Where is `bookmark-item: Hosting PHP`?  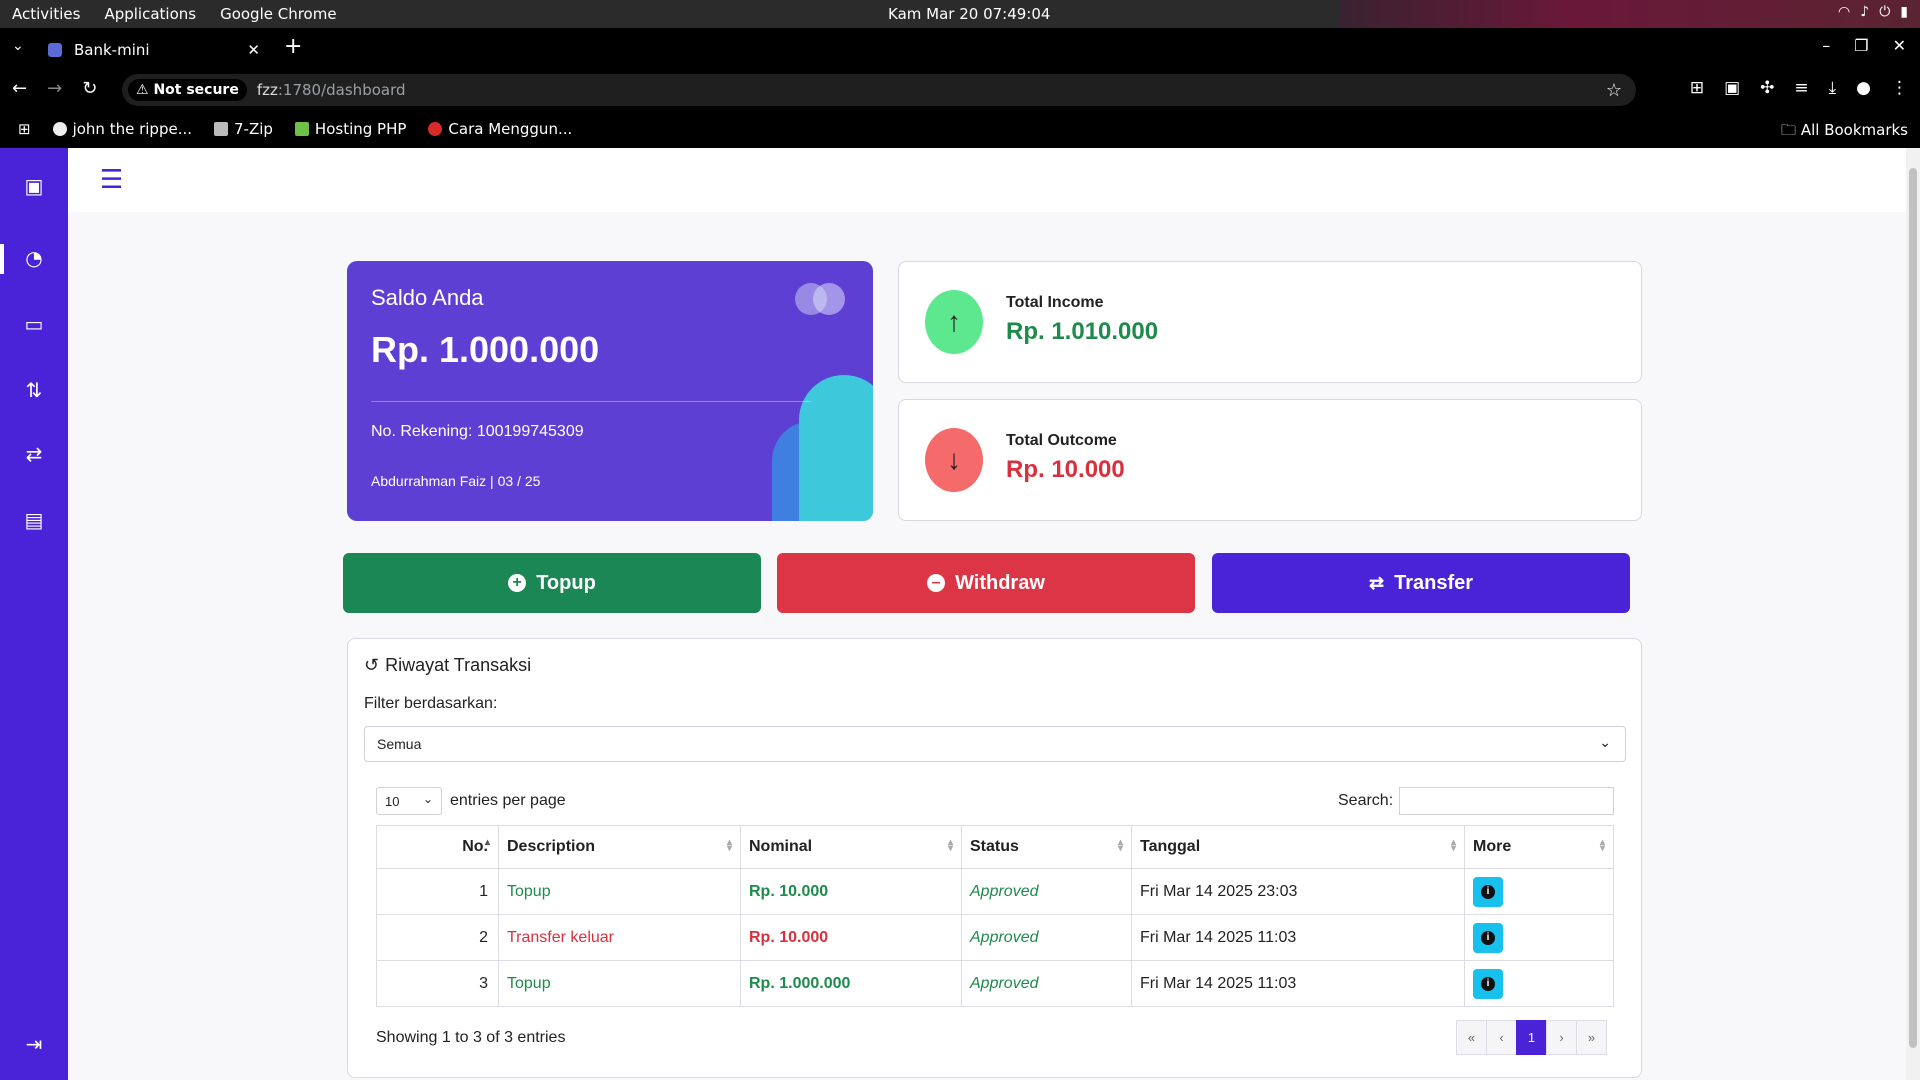
bookmark-item: Hosting PHP is located at coordinates (350, 129).